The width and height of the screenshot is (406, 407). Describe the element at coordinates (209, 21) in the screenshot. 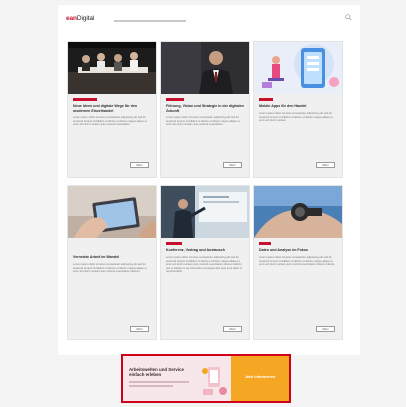

I see `site-header: eanDigital` at that location.